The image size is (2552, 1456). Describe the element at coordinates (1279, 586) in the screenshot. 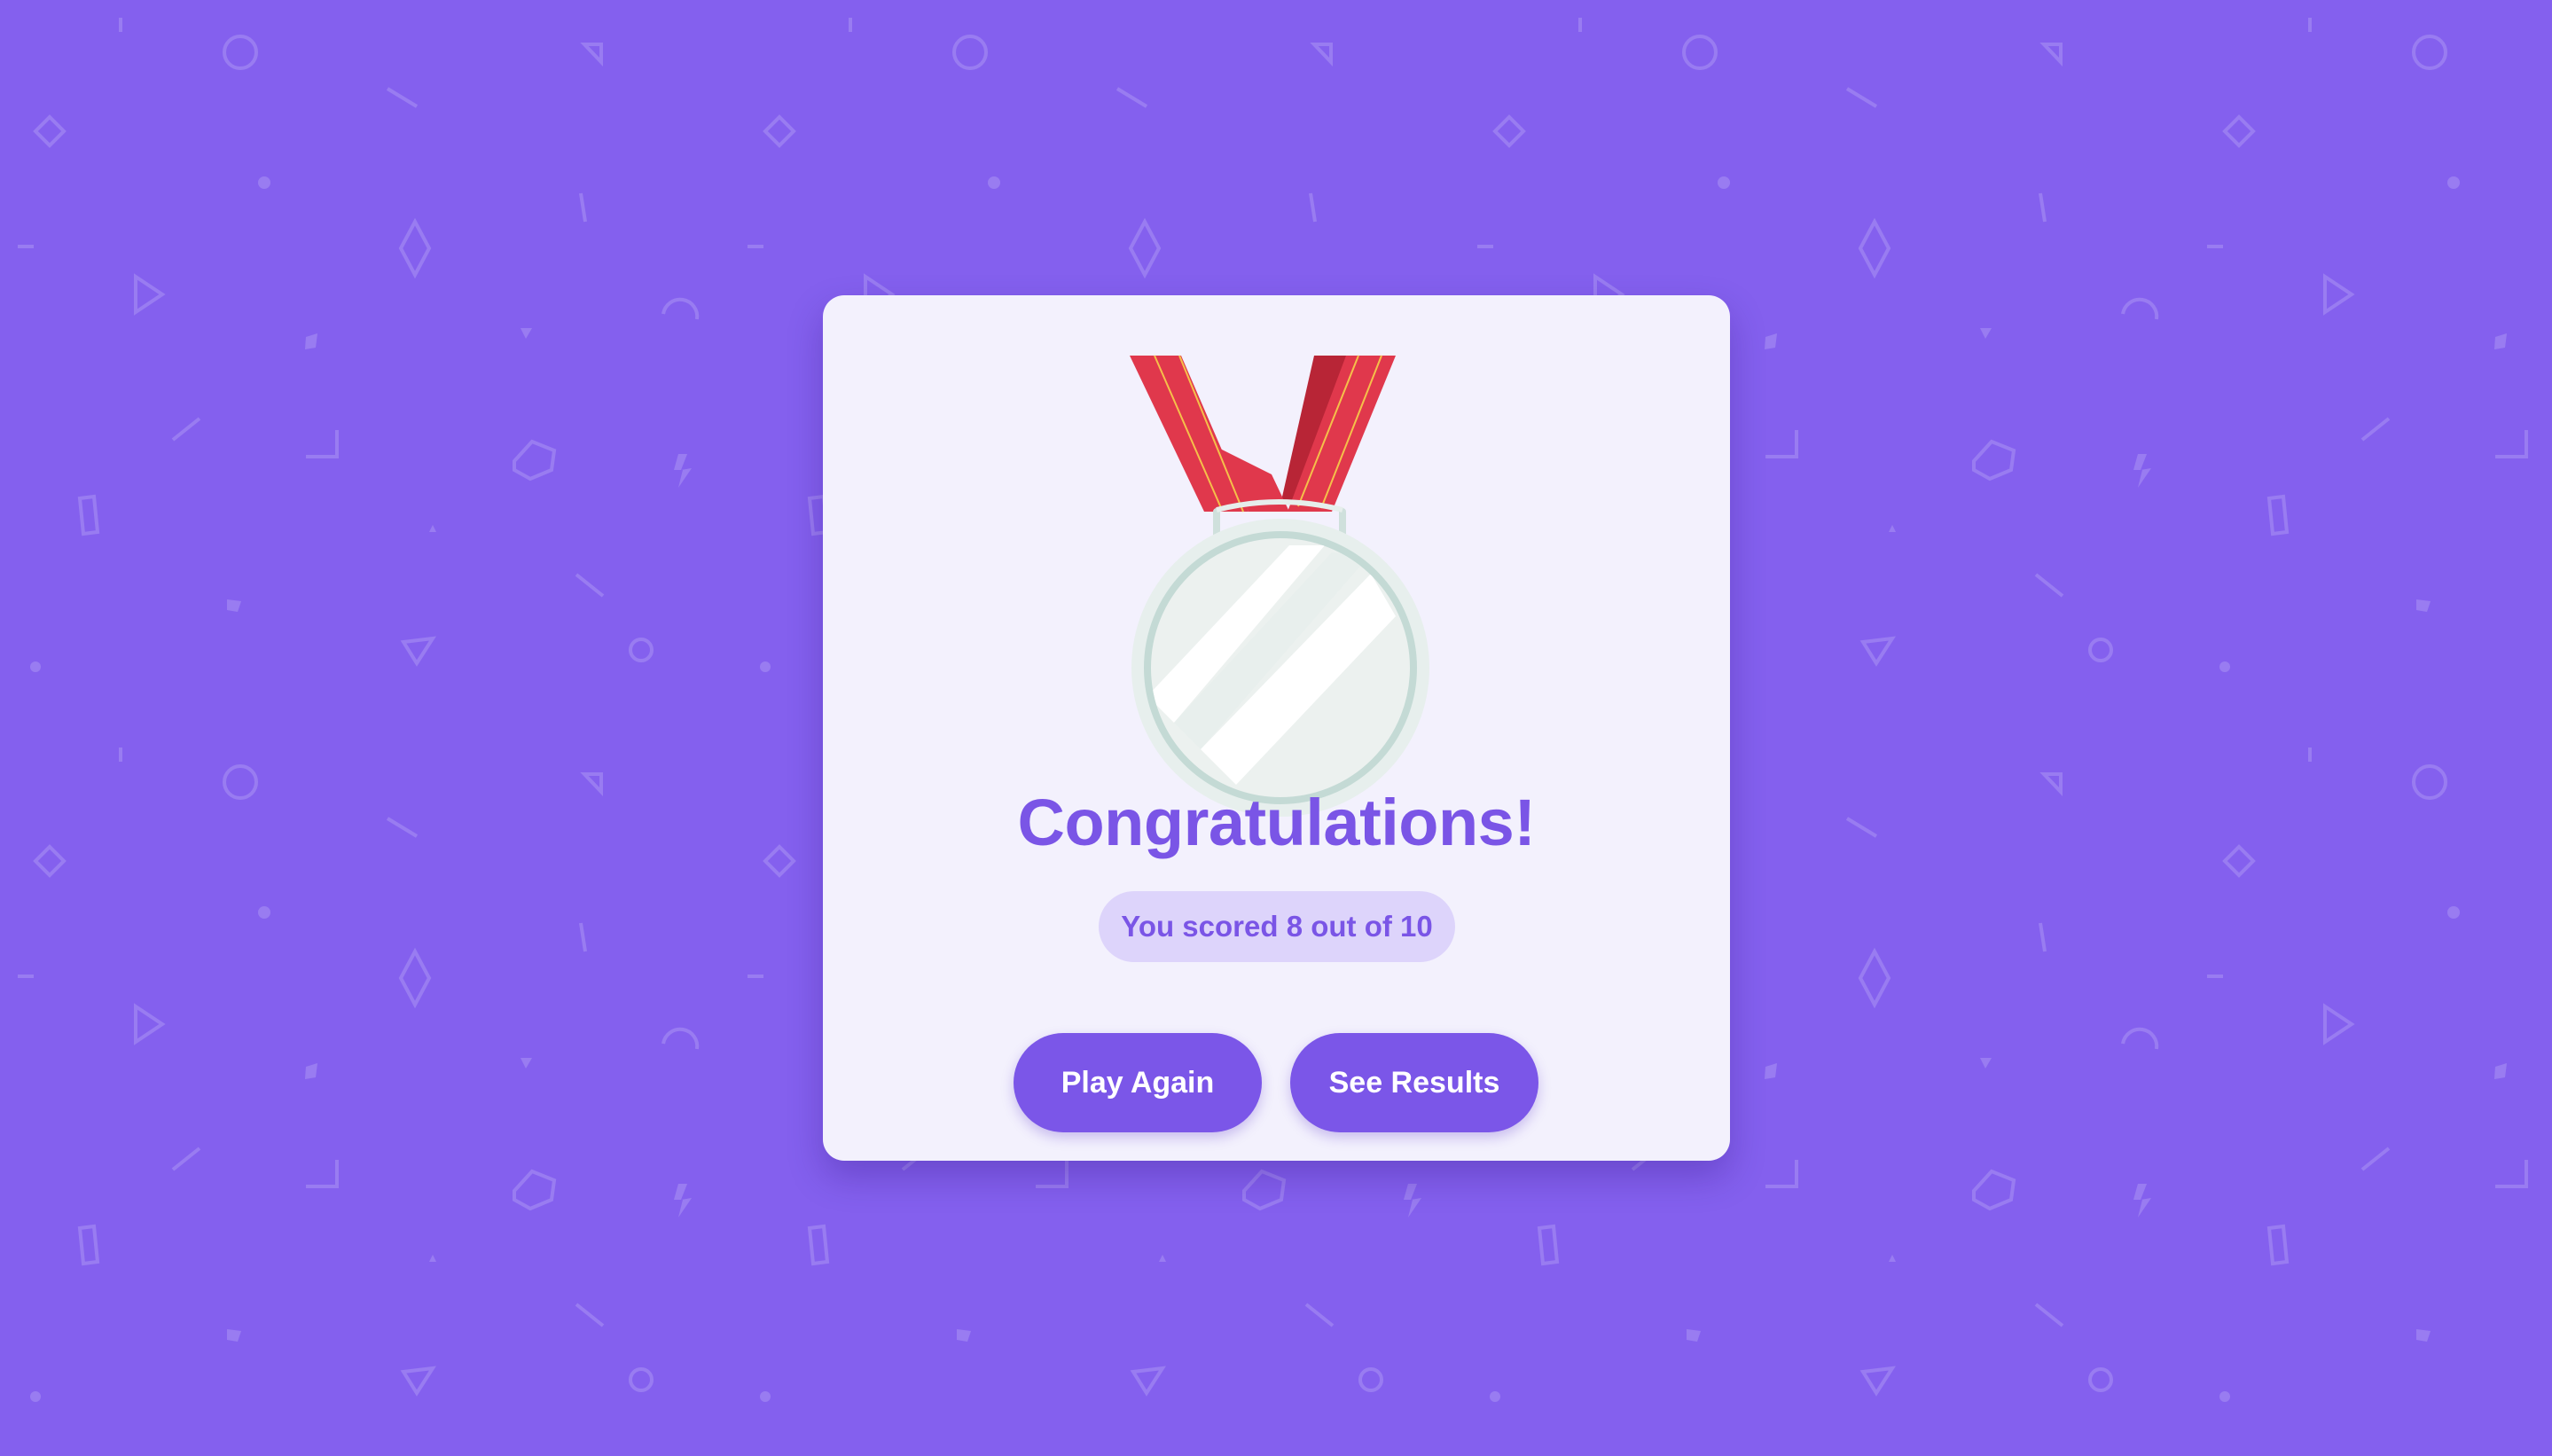

I see `silver-medal-icon` at that location.